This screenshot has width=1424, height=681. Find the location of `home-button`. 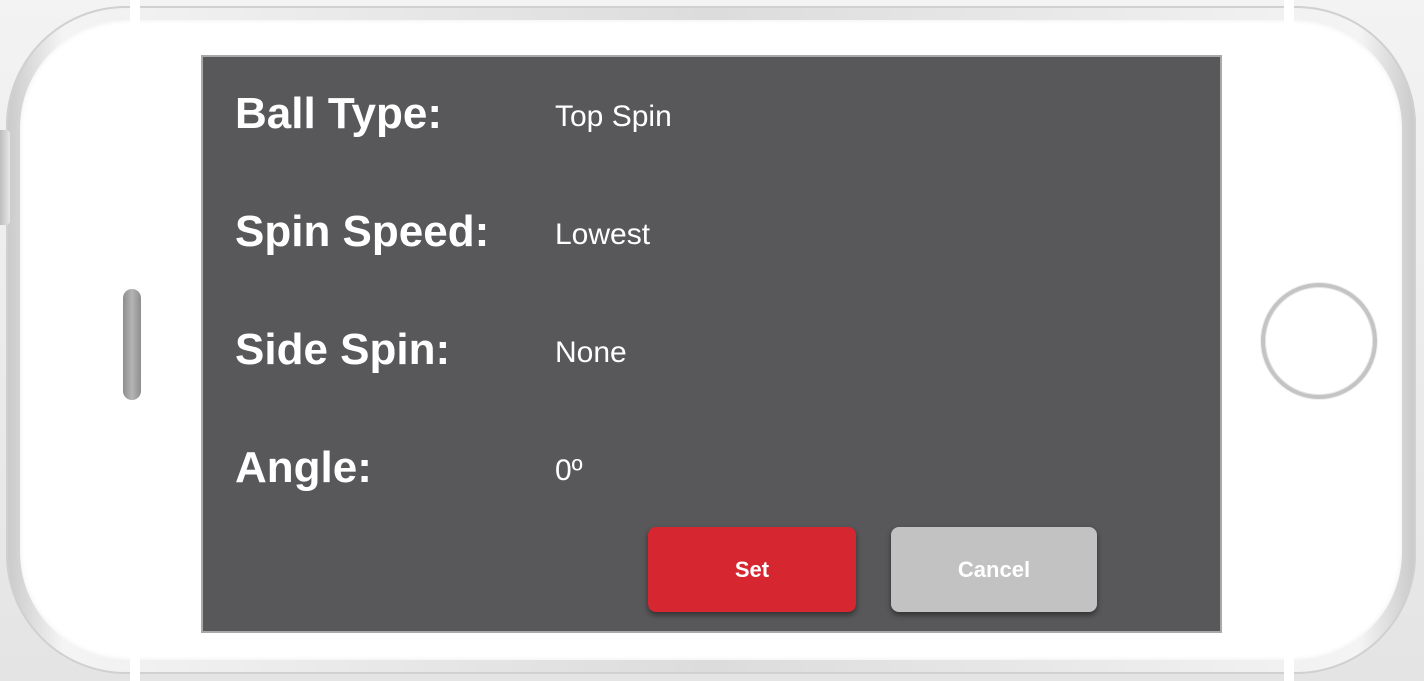

home-button is located at coordinates (1319, 341).